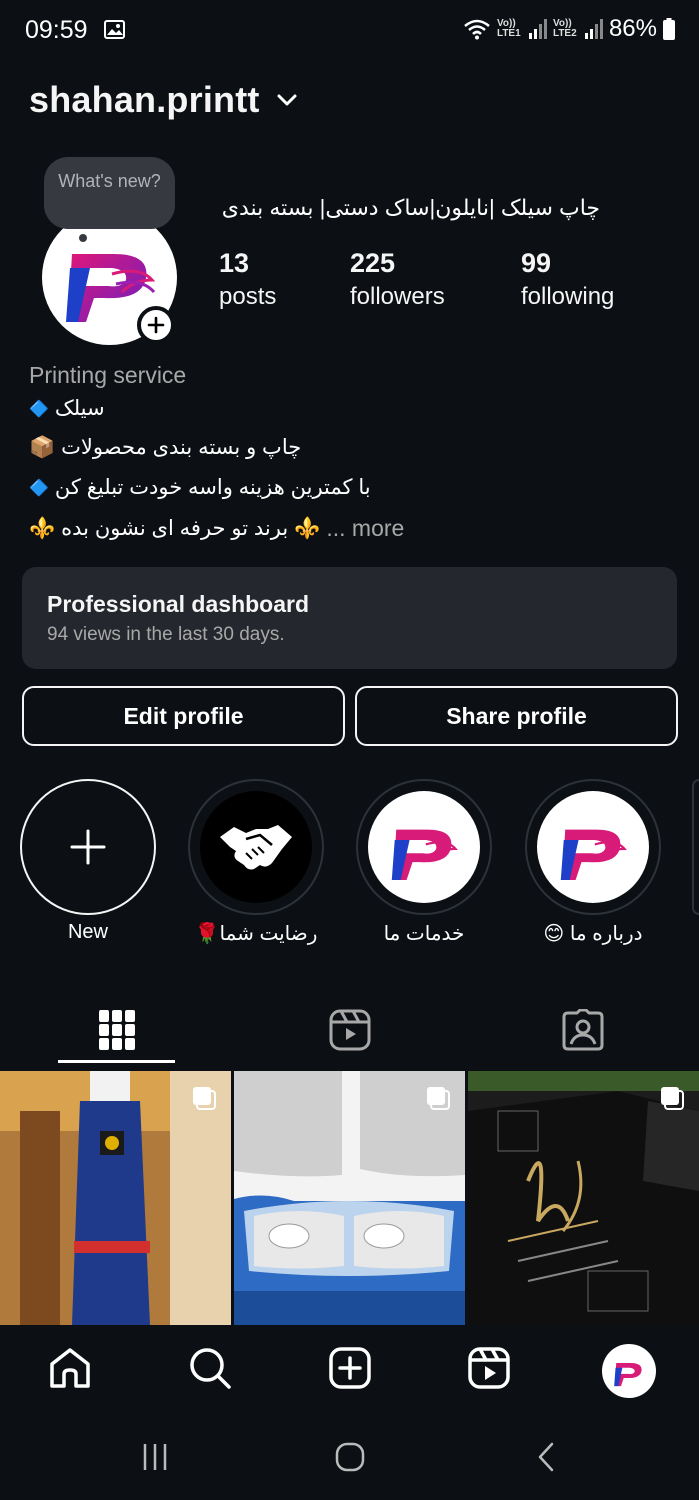 This screenshot has height=1500, width=699. What do you see at coordinates (83, 238) in the screenshot?
I see `bubble-tail` at bounding box center [83, 238].